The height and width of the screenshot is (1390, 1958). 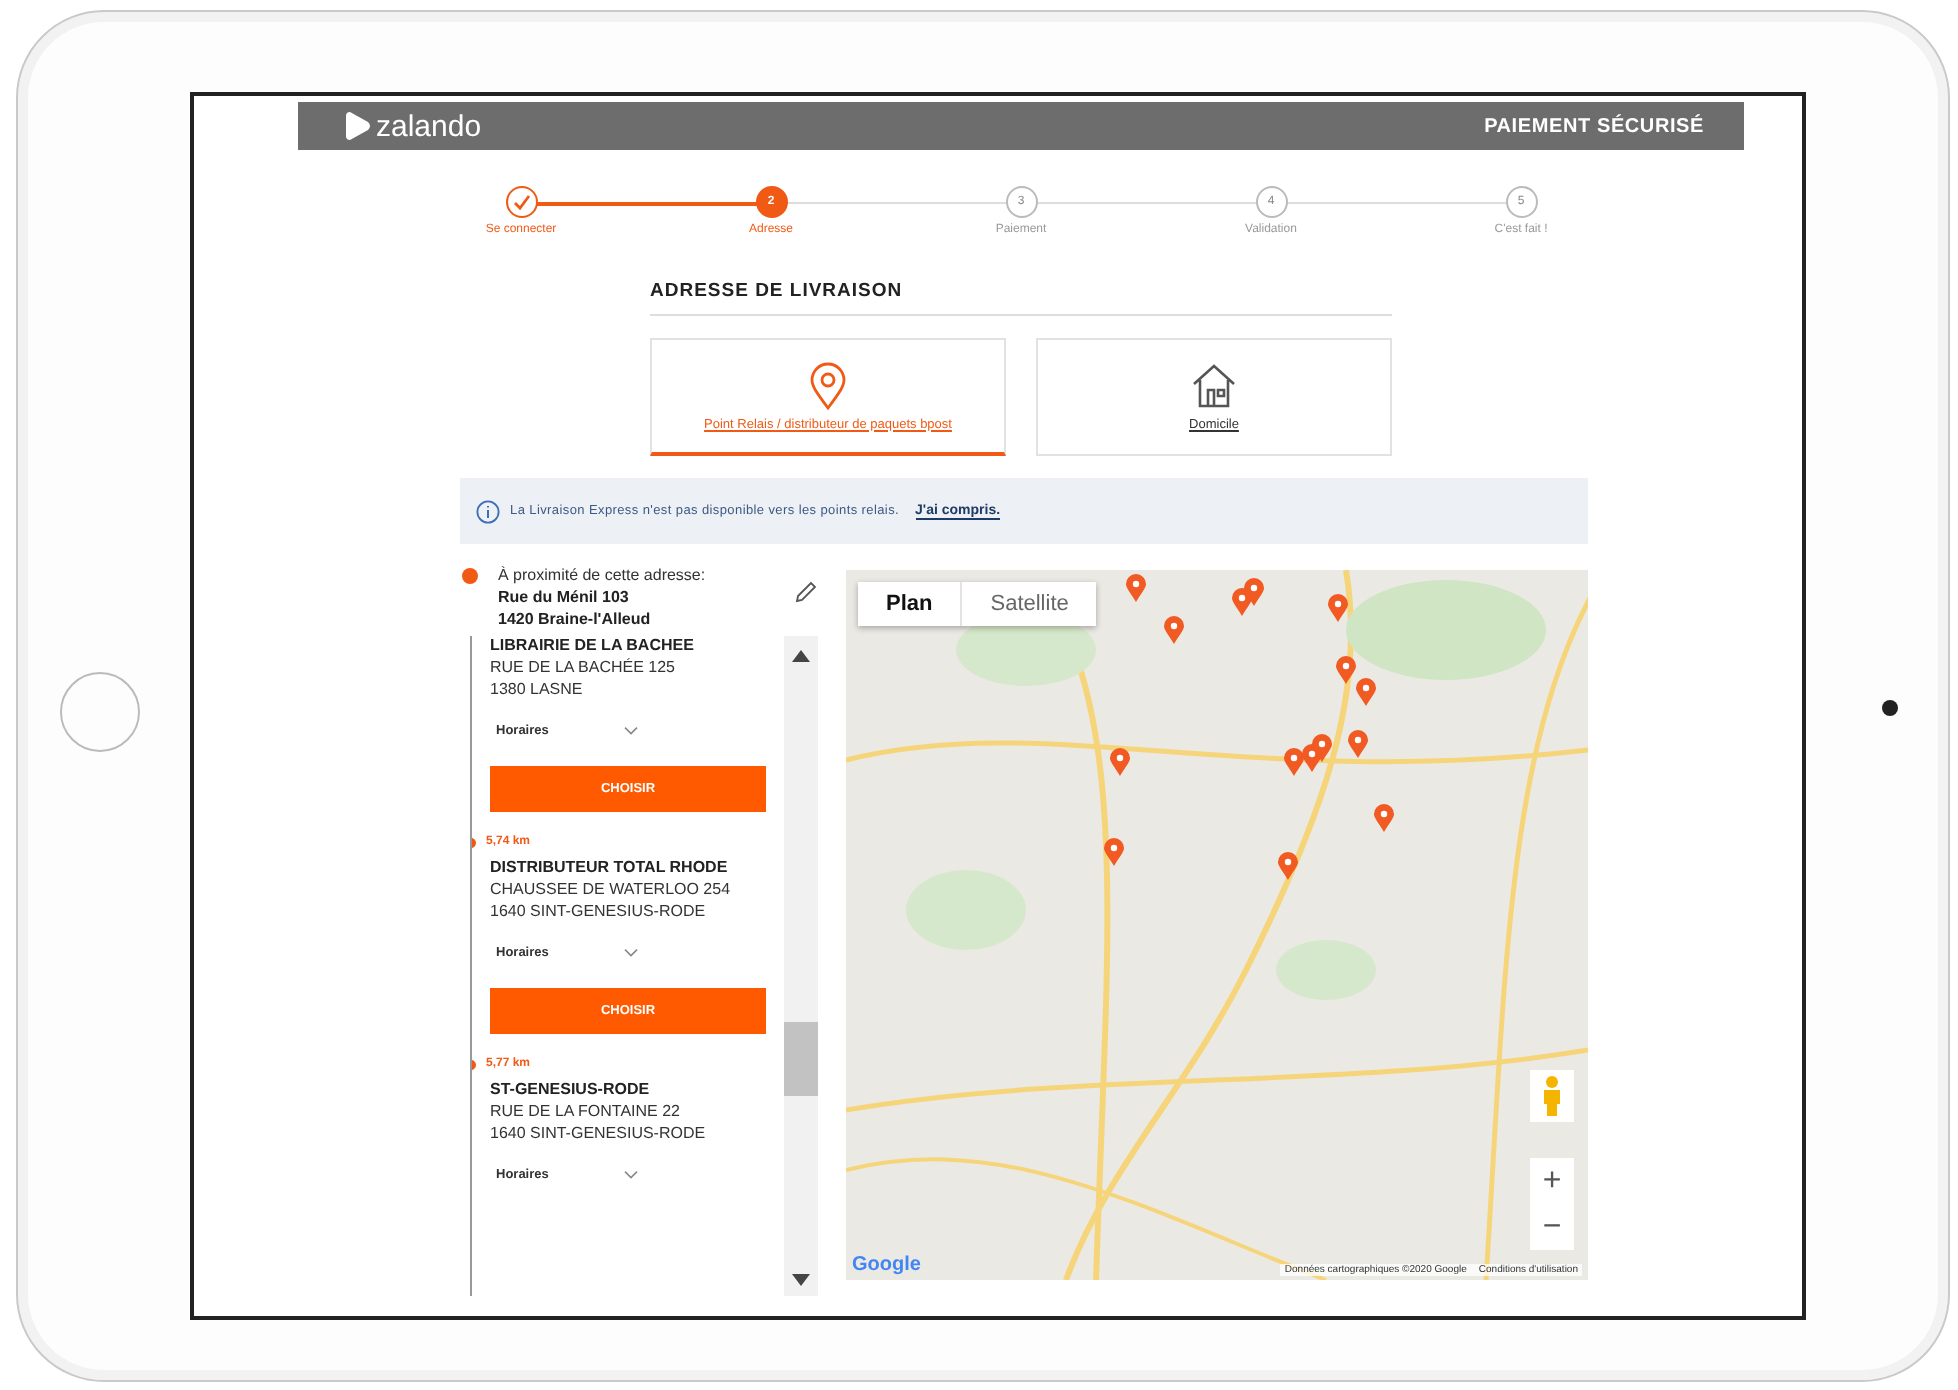 I want to click on pegman-icon, so click(x=1552, y=1096).